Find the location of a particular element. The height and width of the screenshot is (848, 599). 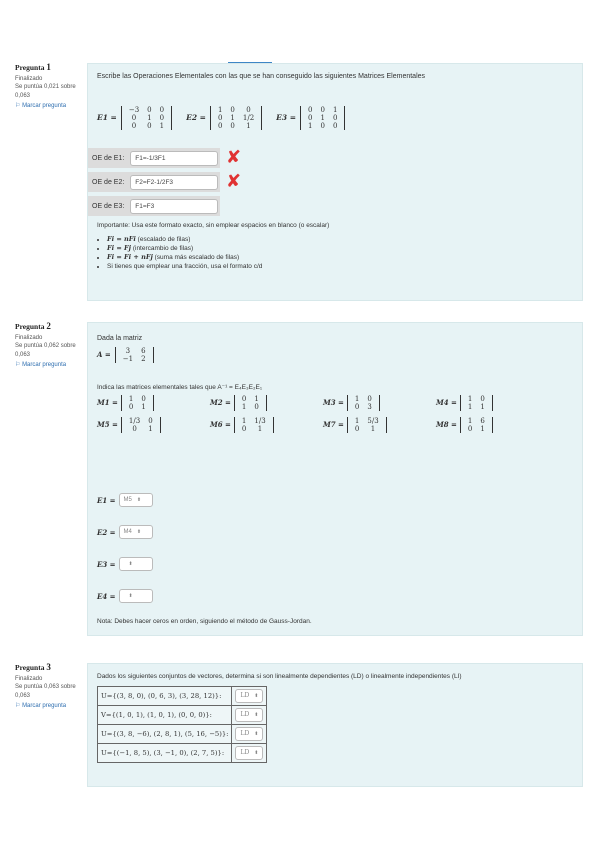

matrix-label: E1 = is located at coordinates (107, 117).